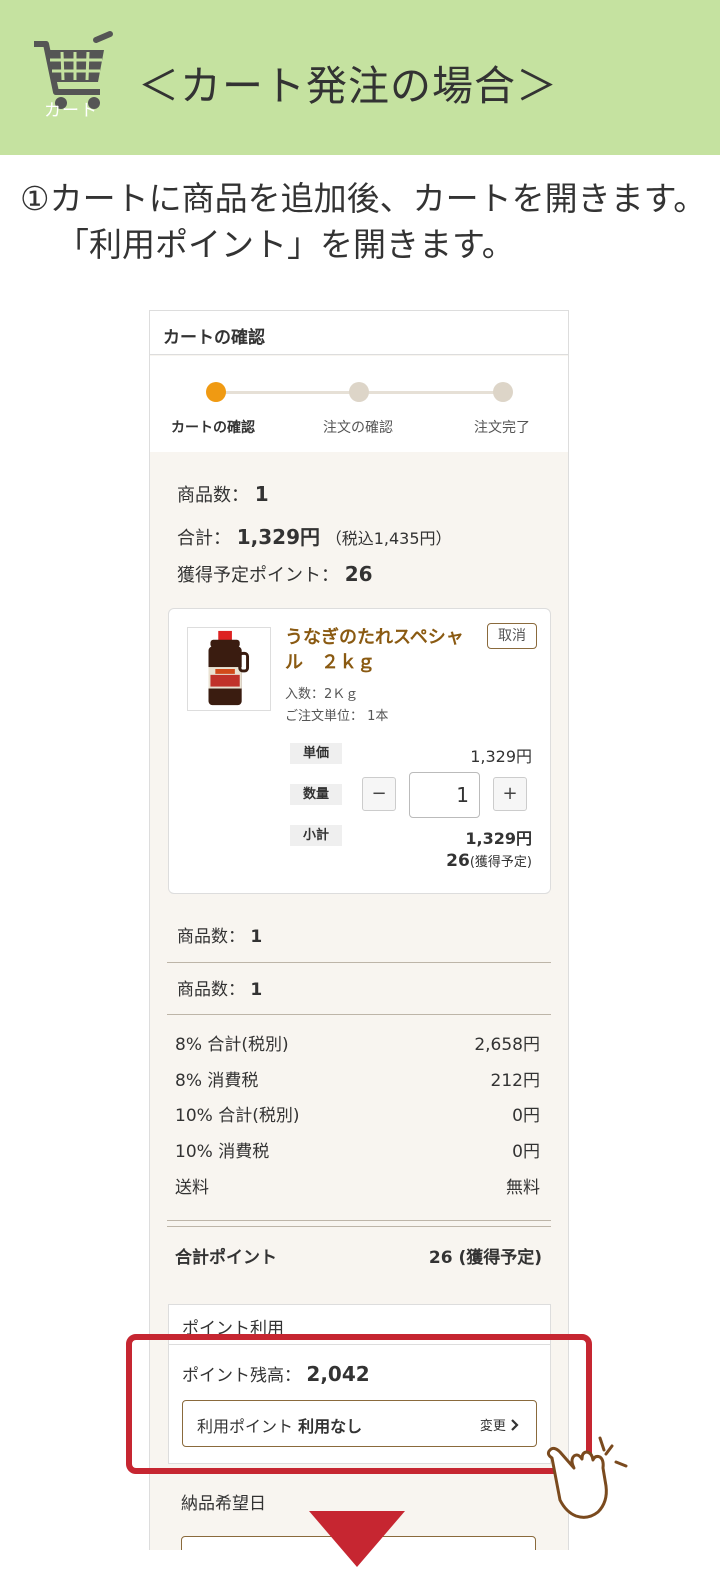  Describe the element at coordinates (359, 333) in the screenshot. I see `screen-header: カートの確認` at that location.